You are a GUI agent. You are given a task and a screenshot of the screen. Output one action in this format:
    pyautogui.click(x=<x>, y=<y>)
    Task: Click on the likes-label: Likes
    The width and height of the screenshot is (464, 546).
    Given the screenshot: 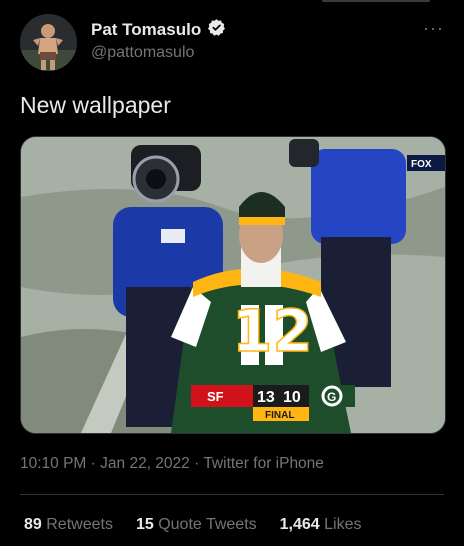 What is the action you would take?
    pyautogui.click(x=343, y=524)
    